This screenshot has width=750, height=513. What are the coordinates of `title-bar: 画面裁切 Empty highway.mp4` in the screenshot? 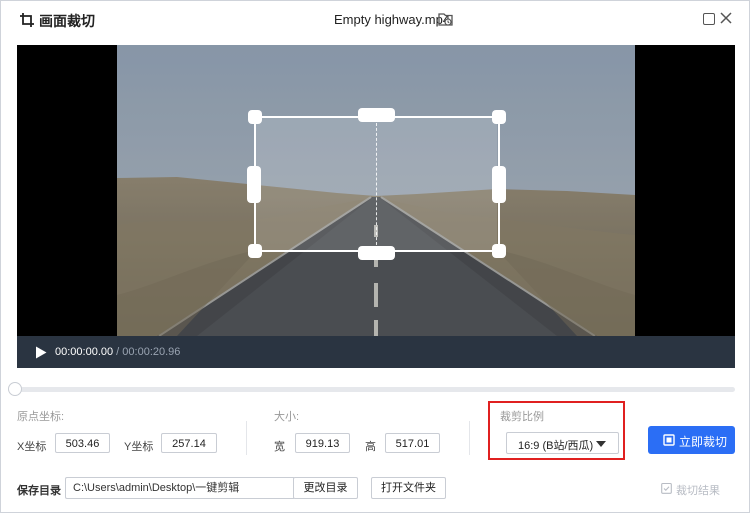 It's located at (375, 20).